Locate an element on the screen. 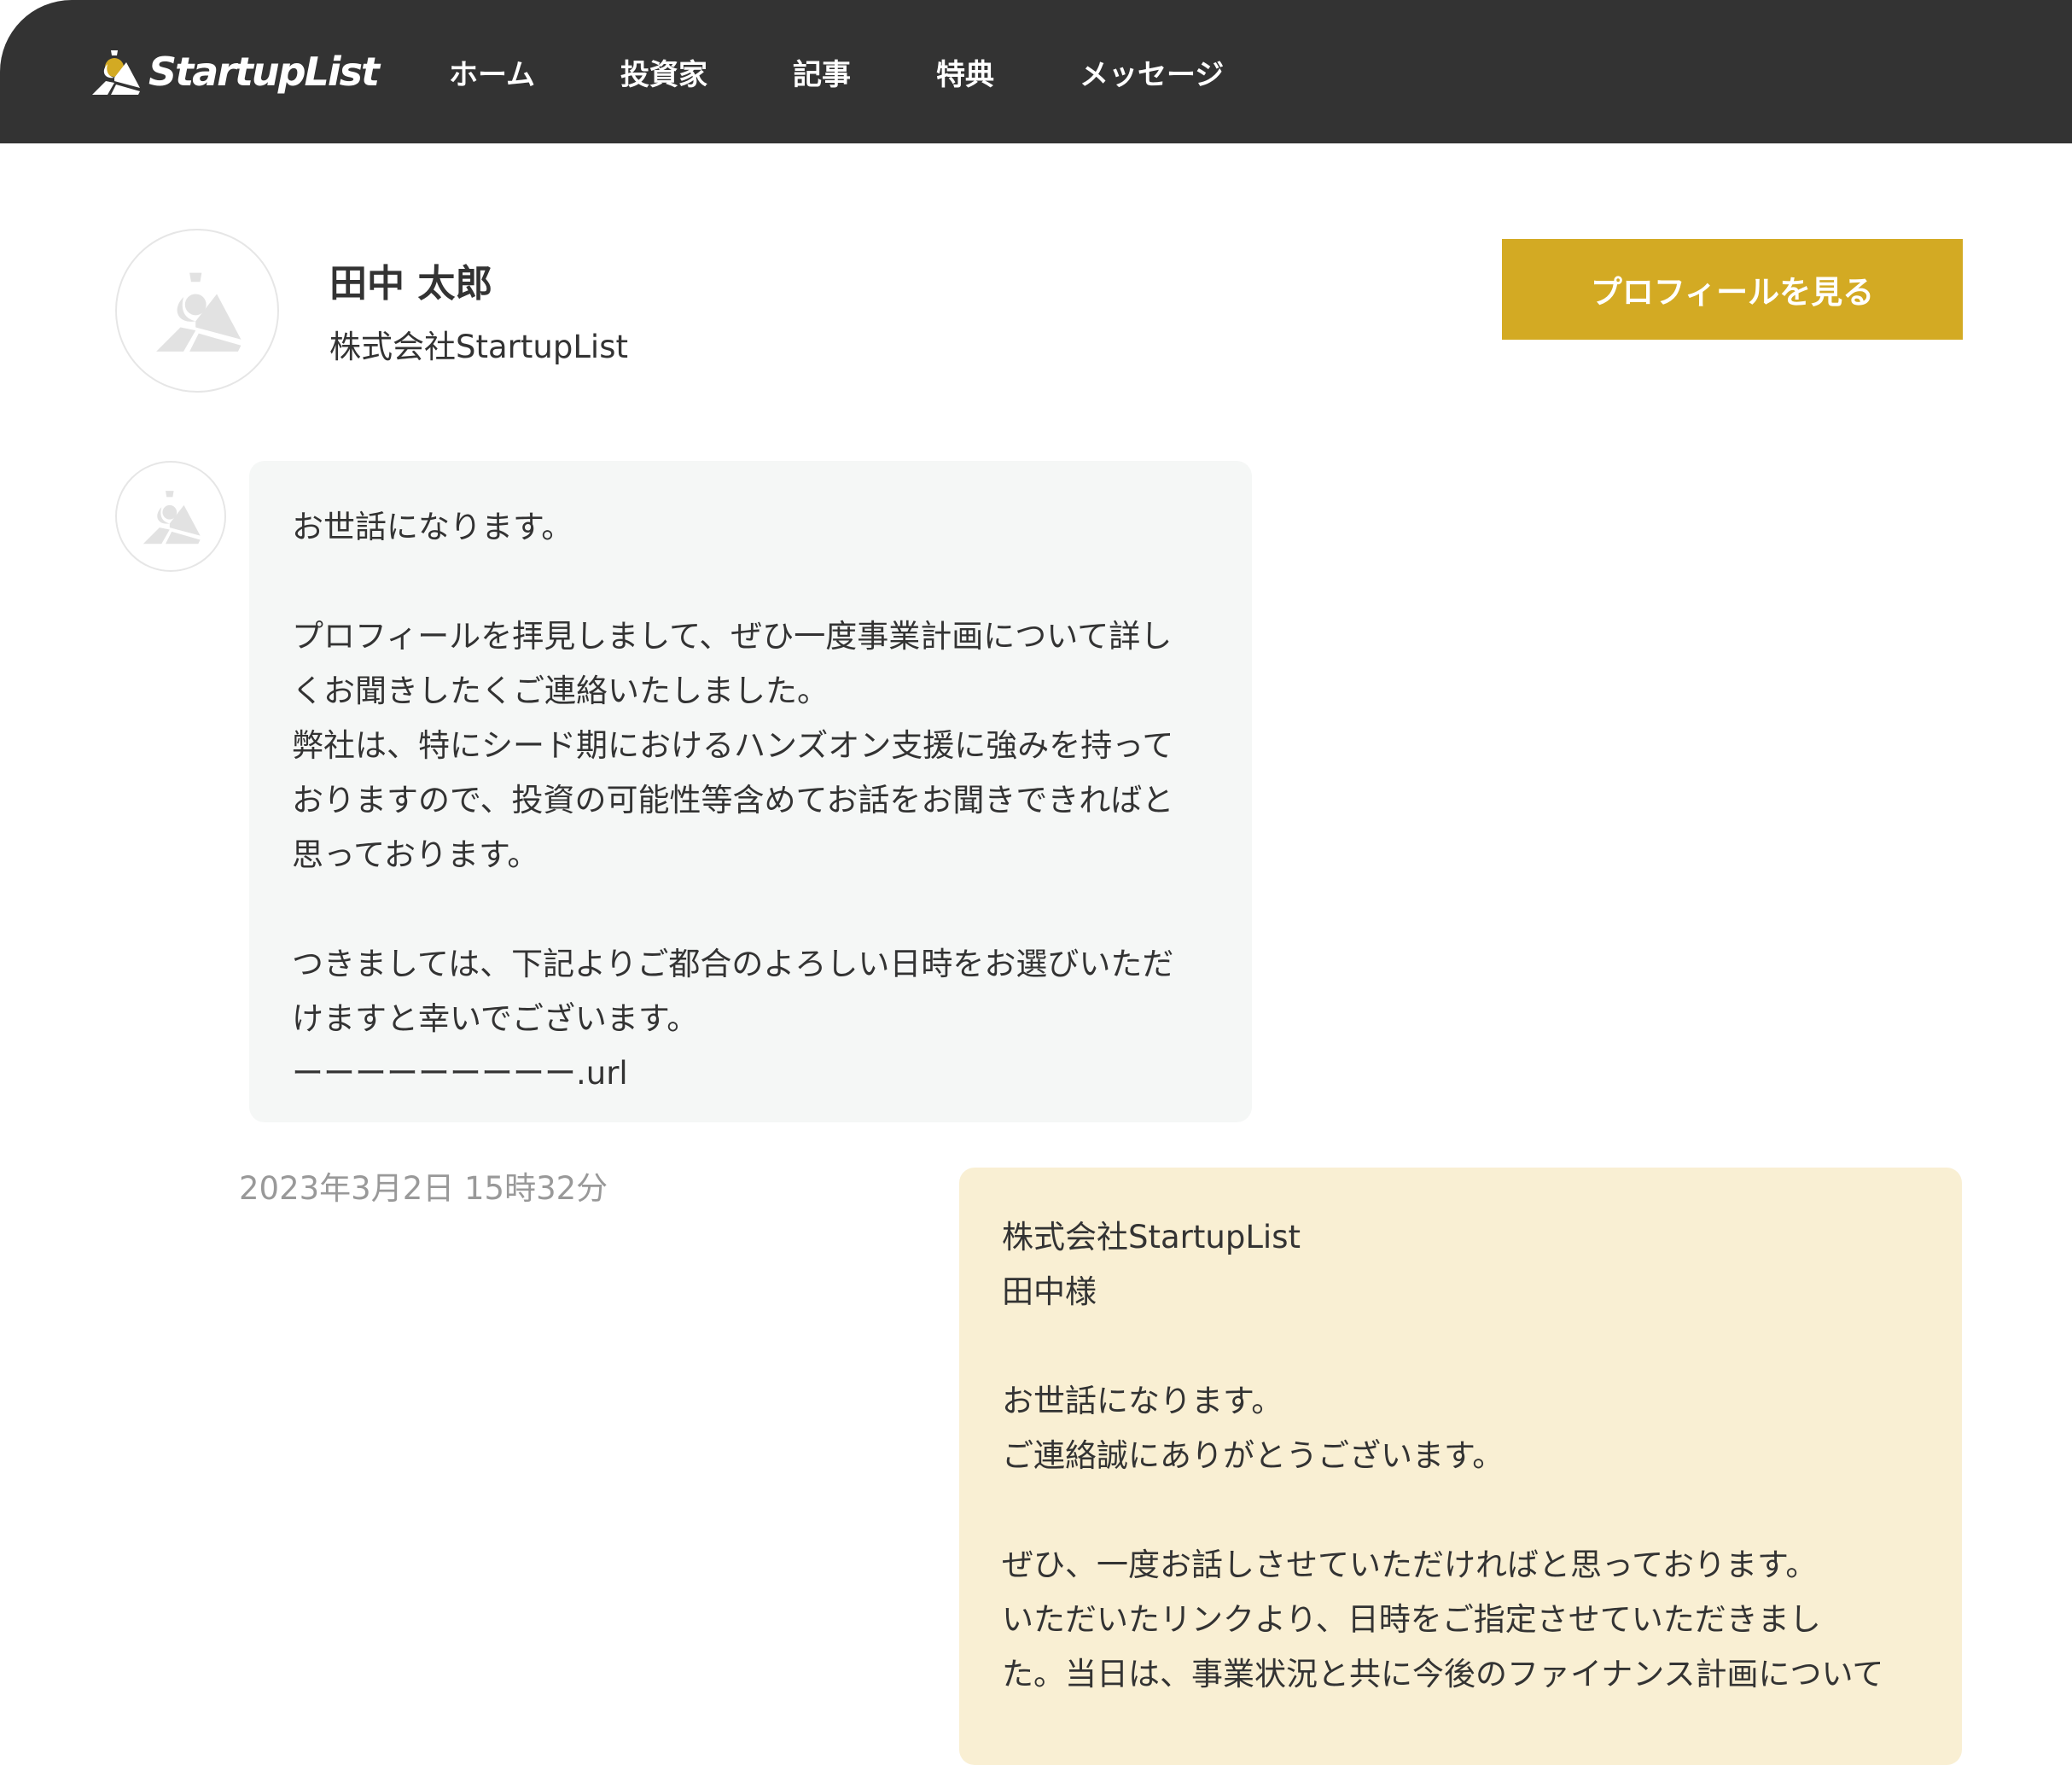 The width and height of the screenshot is (2072, 1765). top-navigation-bar: StartupList ホーム 投資家 記事 特典 メッセージ is located at coordinates (1036, 71).